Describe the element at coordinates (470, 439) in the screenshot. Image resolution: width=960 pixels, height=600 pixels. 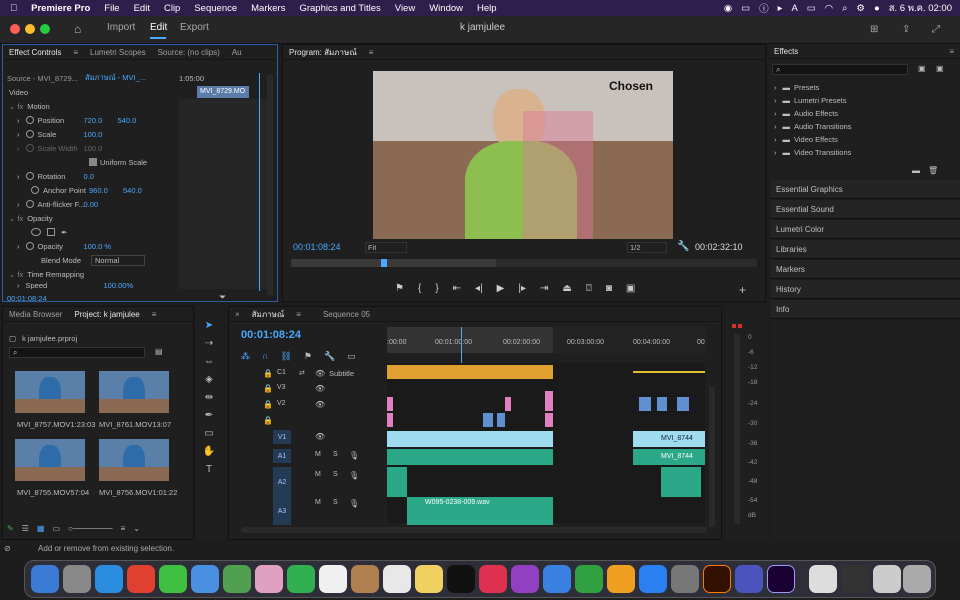
I see `v1-clip` at that location.